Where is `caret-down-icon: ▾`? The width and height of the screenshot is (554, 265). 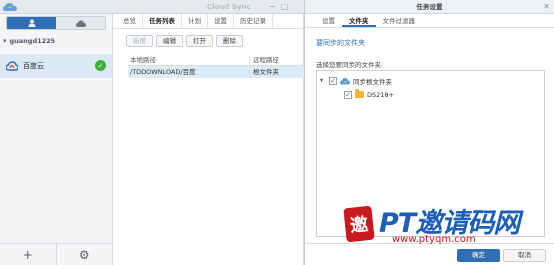
caret-down-icon: ▾ is located at coordinates (323, 80).